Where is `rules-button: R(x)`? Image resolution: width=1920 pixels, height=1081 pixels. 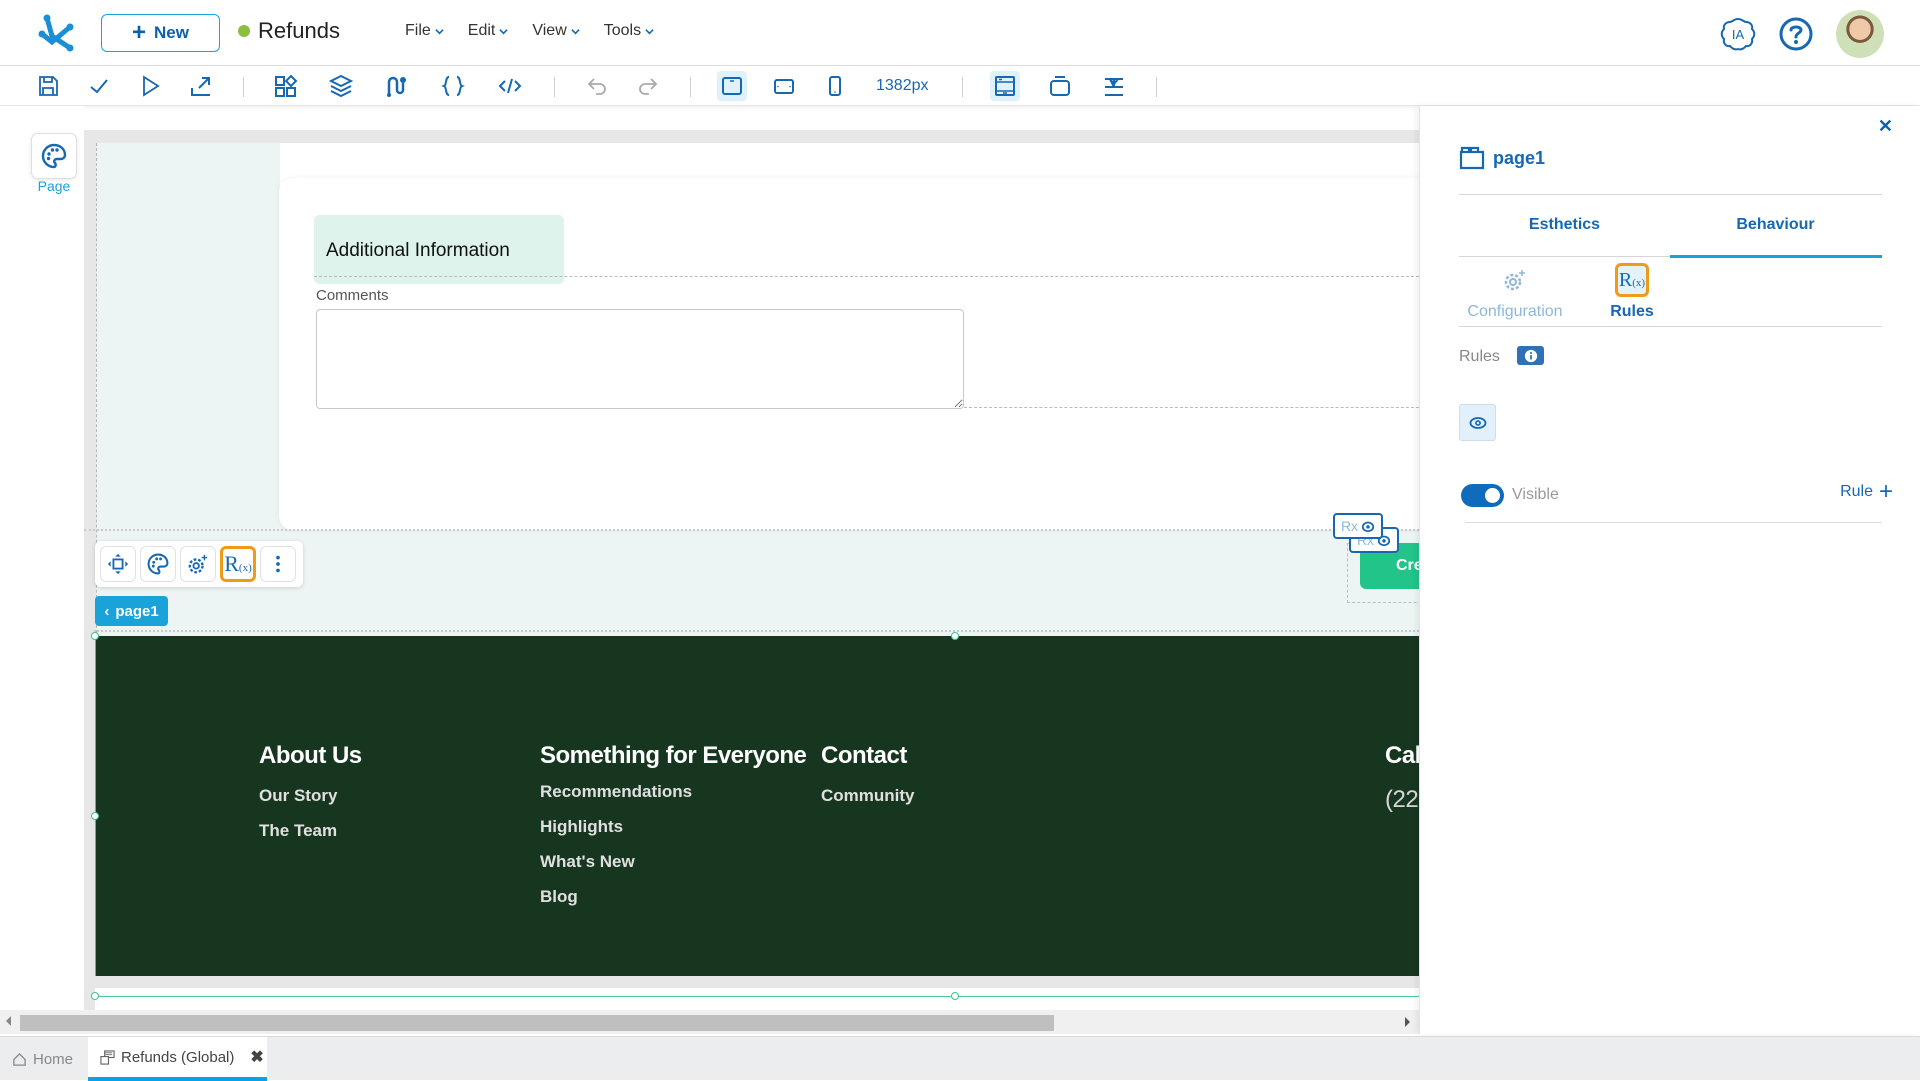
rules-button: R(x) is located at coordinates (238, 564).